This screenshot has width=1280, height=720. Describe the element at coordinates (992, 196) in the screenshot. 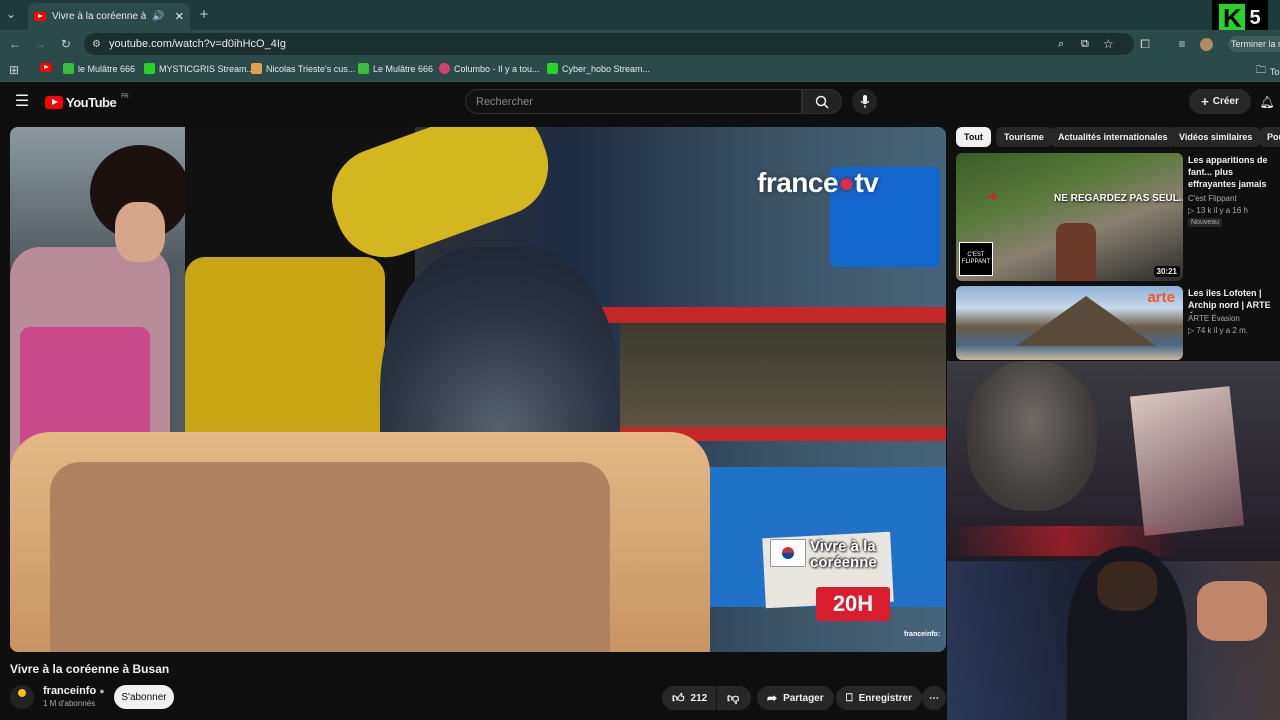

I see `arrow-icon: ➜` at that location.